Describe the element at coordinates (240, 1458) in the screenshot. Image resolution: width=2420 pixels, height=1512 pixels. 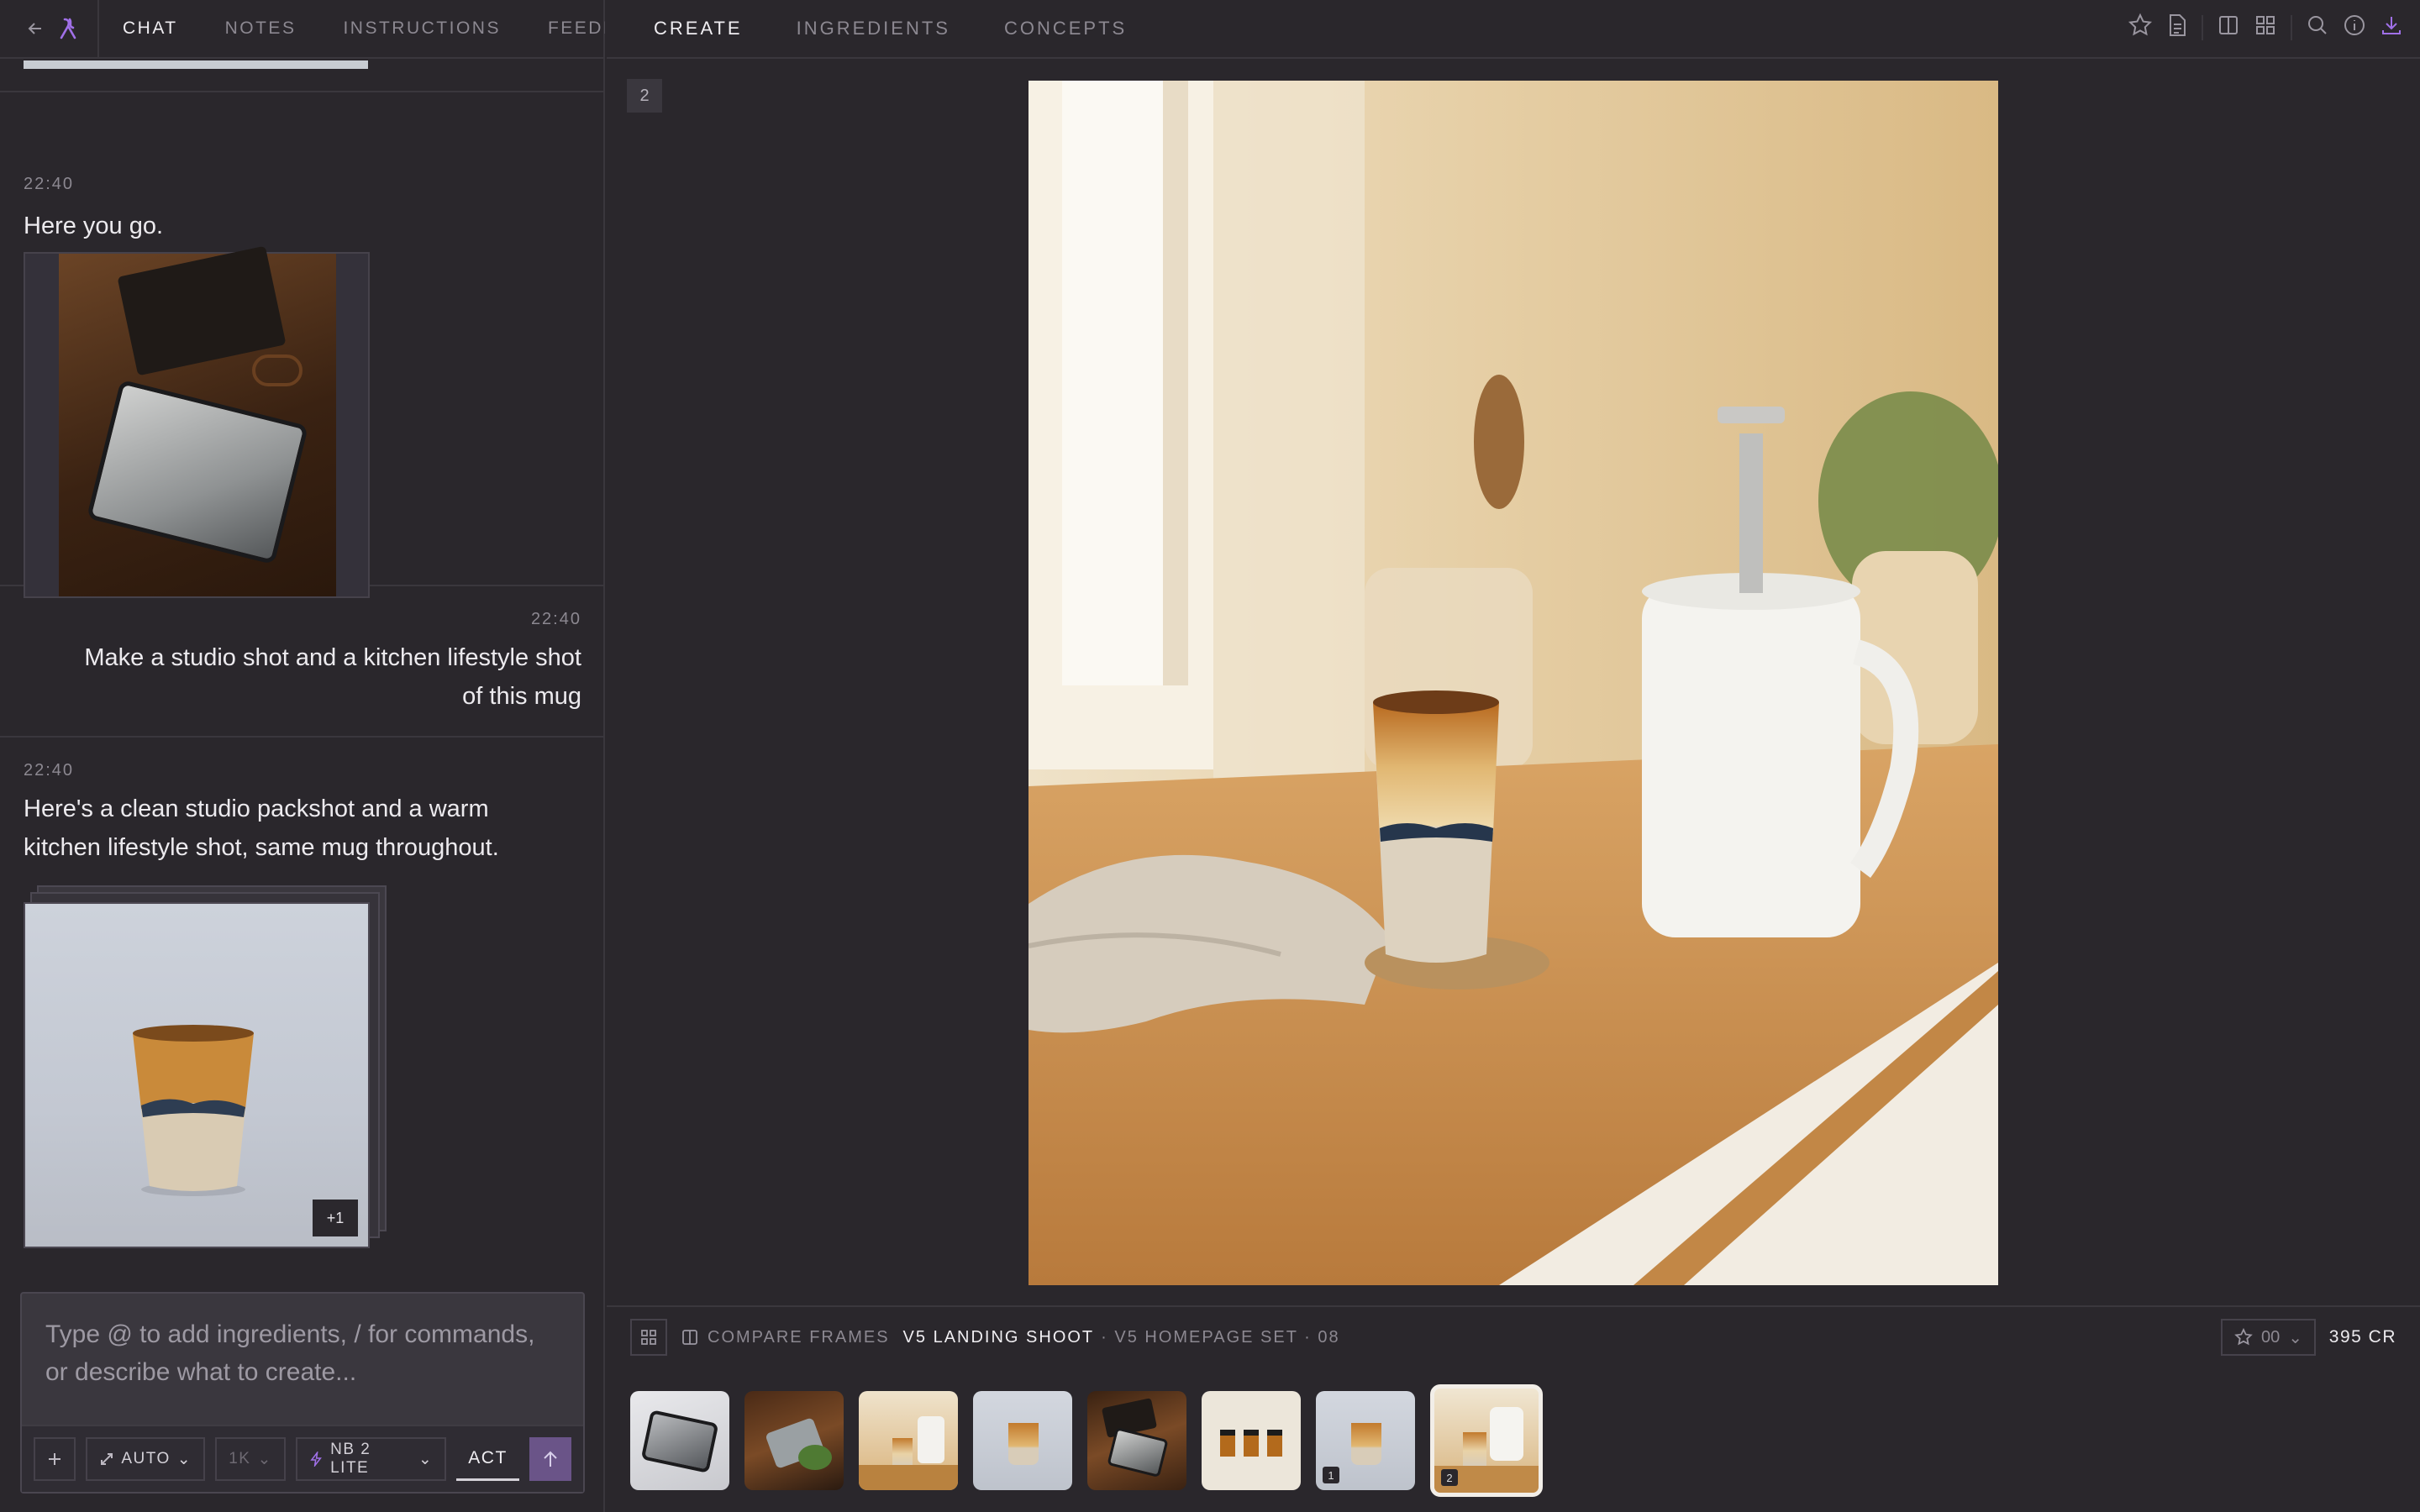
I see `resolution-value: 1K` at that location.